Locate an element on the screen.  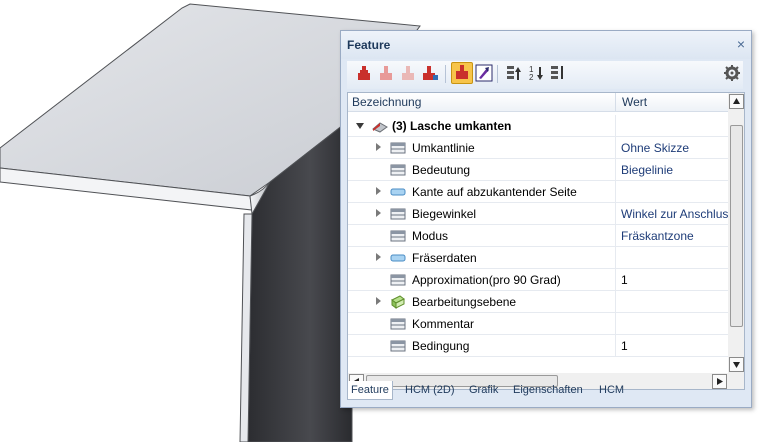
tree-header: Bezeichnung Wert is located at coordinates (538, 102).